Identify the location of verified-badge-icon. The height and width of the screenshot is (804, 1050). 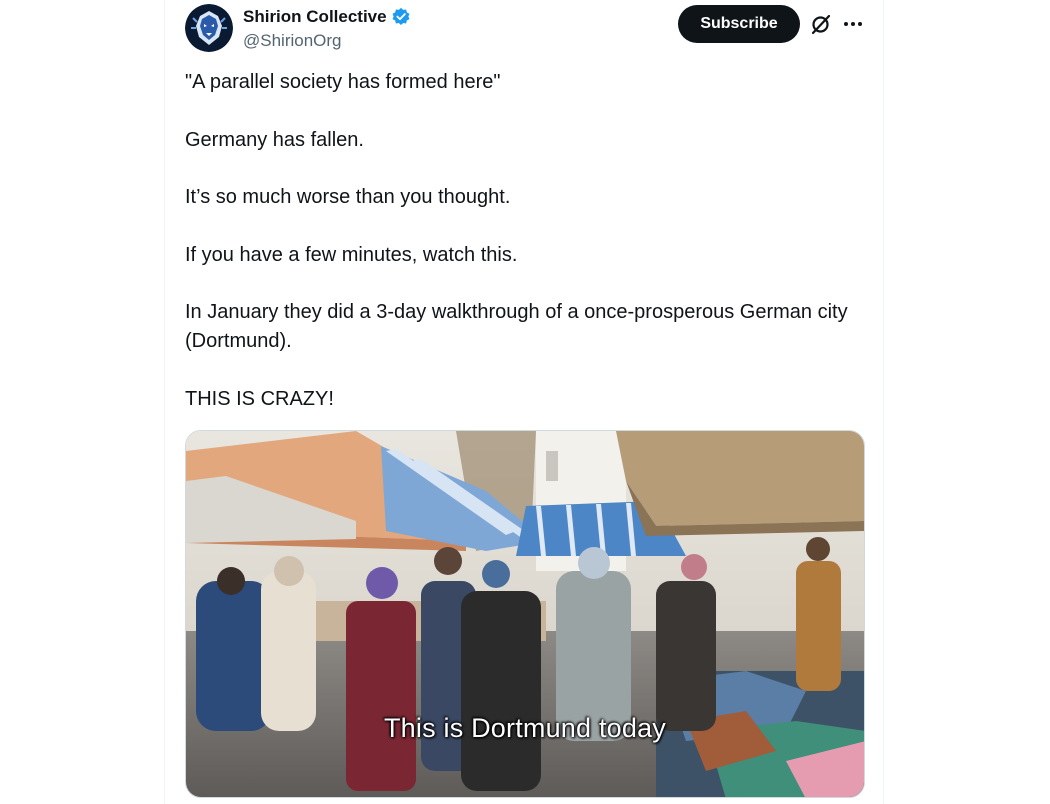
(401, 17).